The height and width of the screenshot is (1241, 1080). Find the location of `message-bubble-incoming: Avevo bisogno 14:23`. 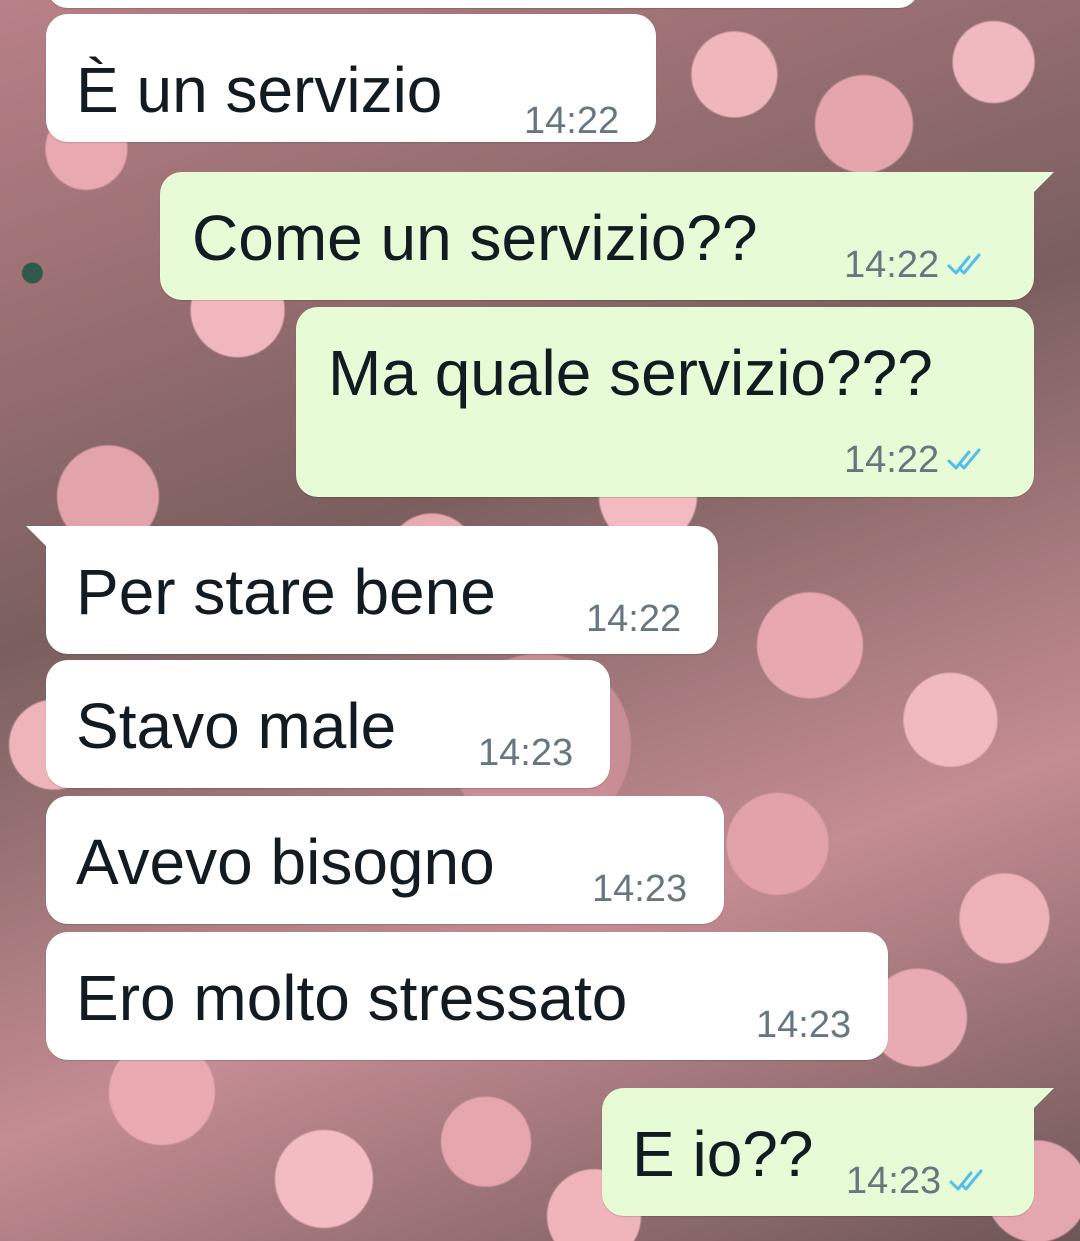

message-bubble-incoming: Avevo bisogno 14:23 is located at coordinates (385, 860).